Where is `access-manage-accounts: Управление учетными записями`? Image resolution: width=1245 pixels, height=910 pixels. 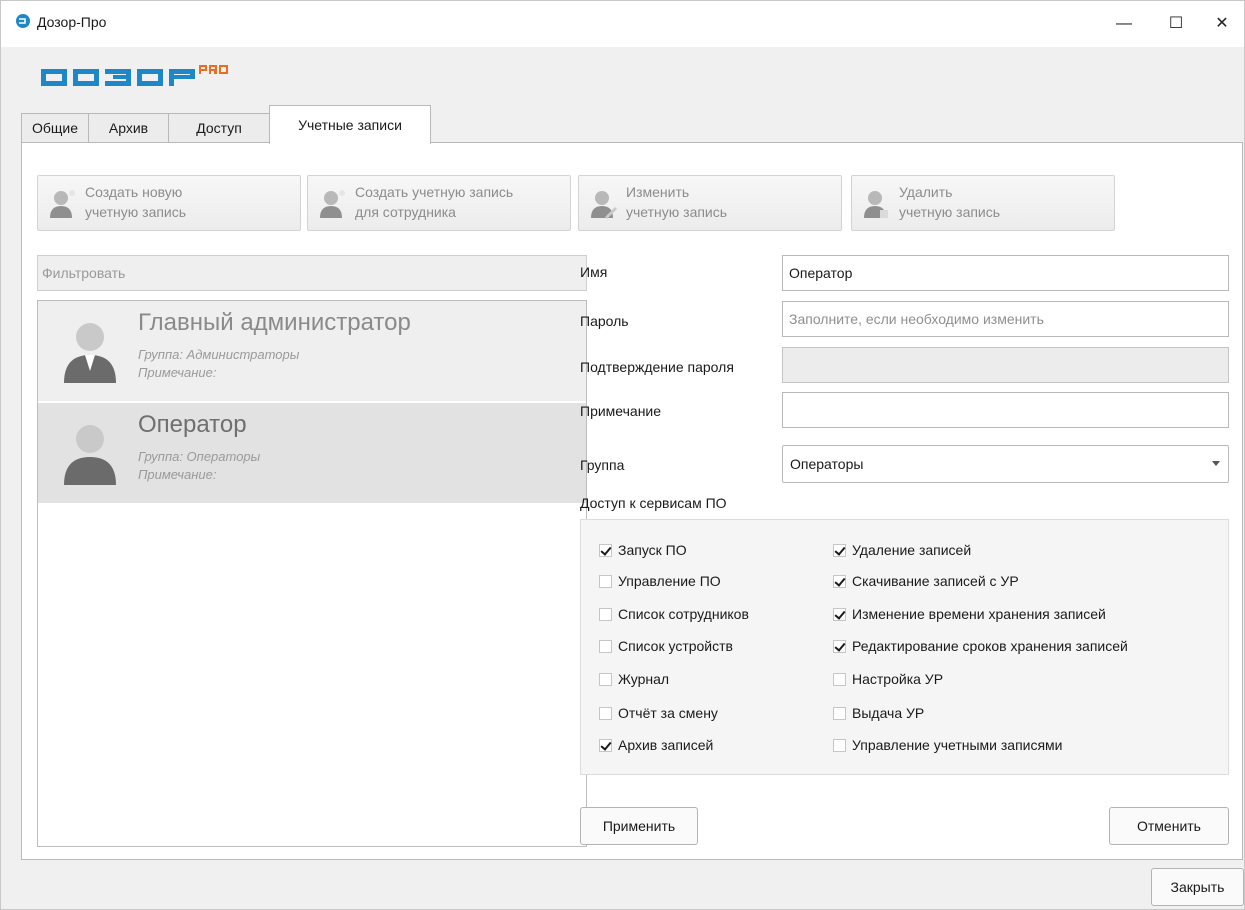
access-manage-accounts: Управление учетными записями is located at coordinates (948, 745).